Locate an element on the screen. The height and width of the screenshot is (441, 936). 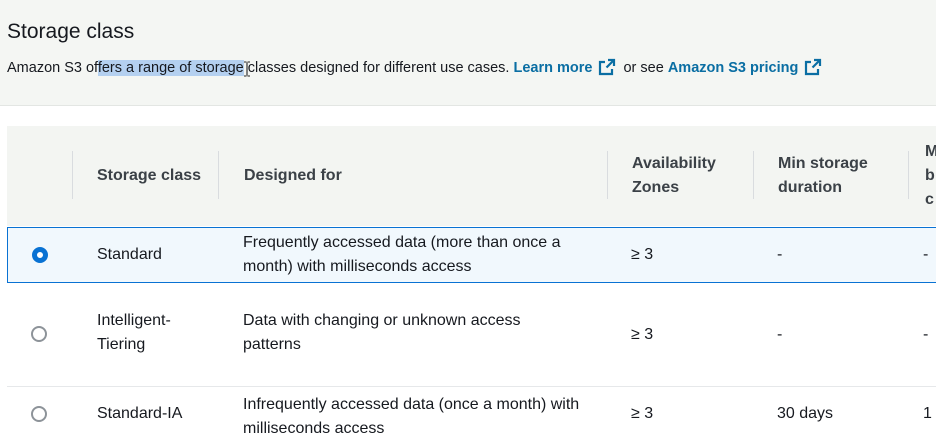
column-header-label: Min storage duration is located at coordinates (823, 175).